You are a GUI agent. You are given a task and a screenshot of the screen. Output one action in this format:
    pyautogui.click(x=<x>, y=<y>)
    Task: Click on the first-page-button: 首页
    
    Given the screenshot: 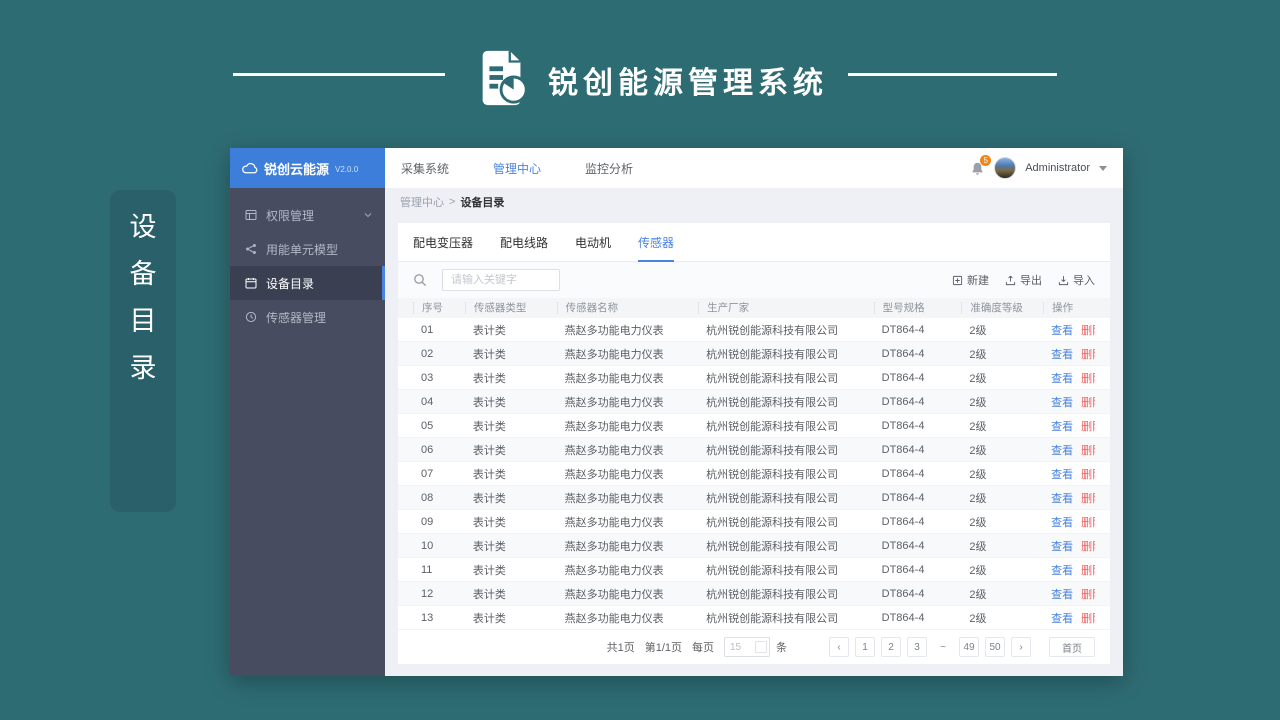 What is the action you would take?
    pyautogui.click(x=1072, y=647)
    